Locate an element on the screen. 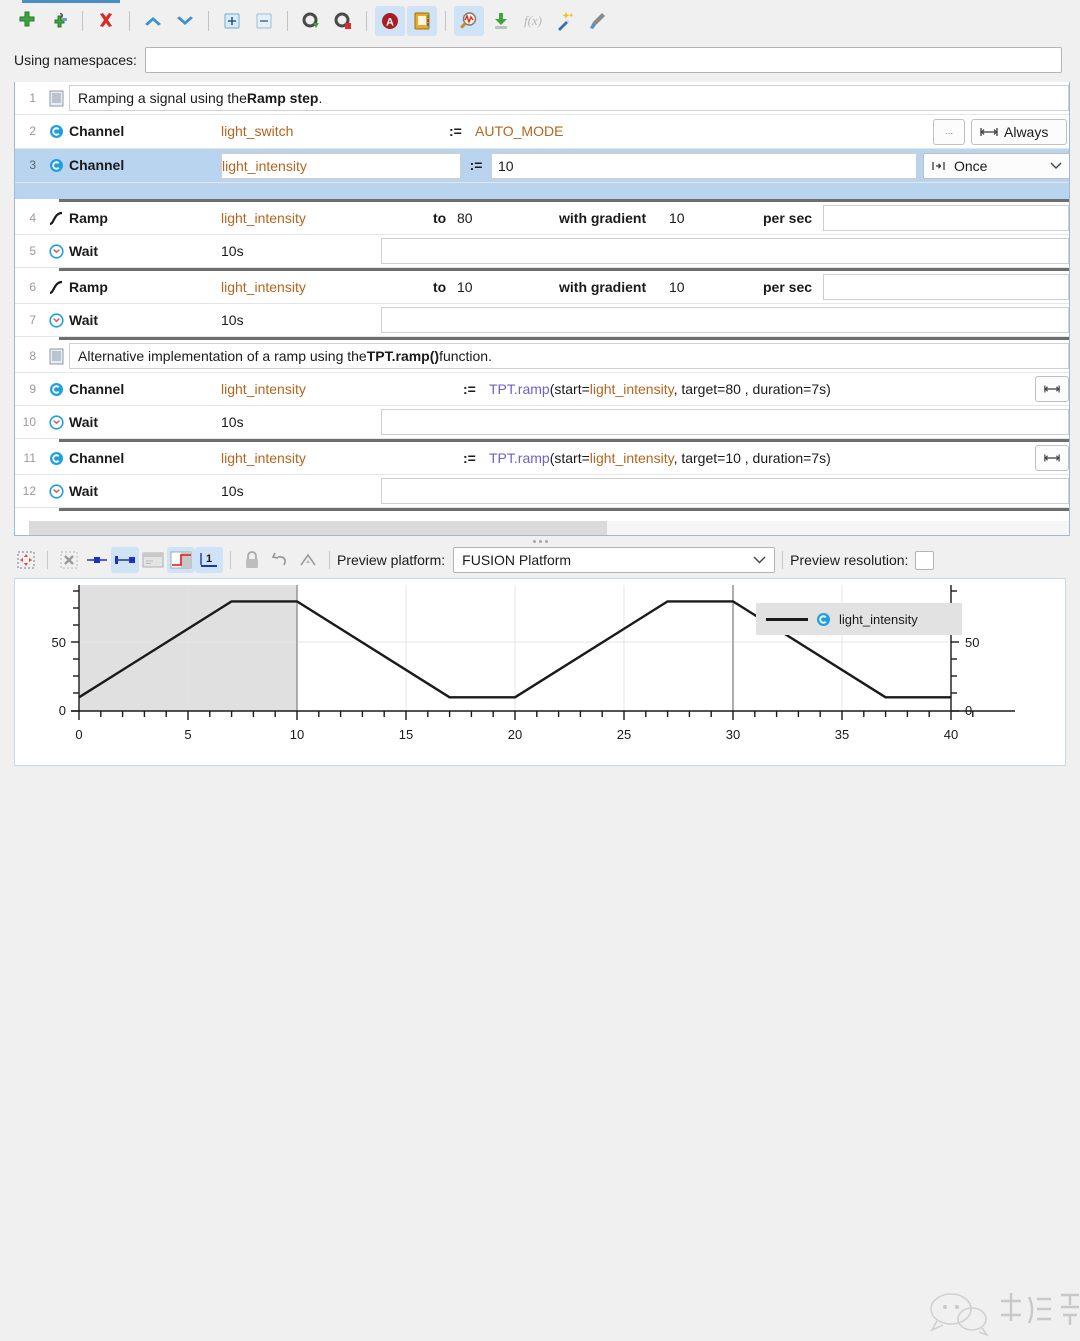  add-step-icon is located at coordinates (27, 21).